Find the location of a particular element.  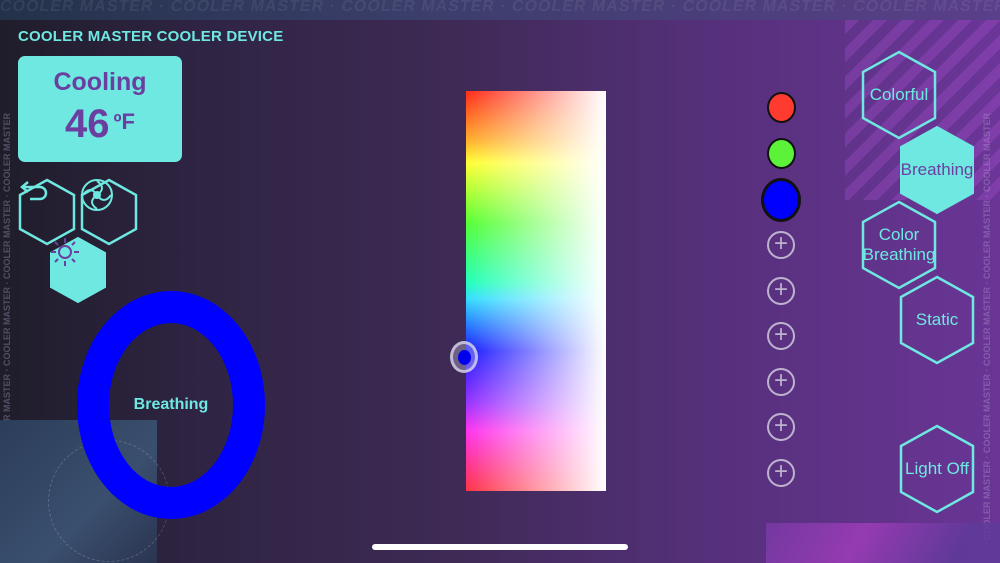

temperature-card: Cooling 46 ºF is located at coordinates (100, 109).